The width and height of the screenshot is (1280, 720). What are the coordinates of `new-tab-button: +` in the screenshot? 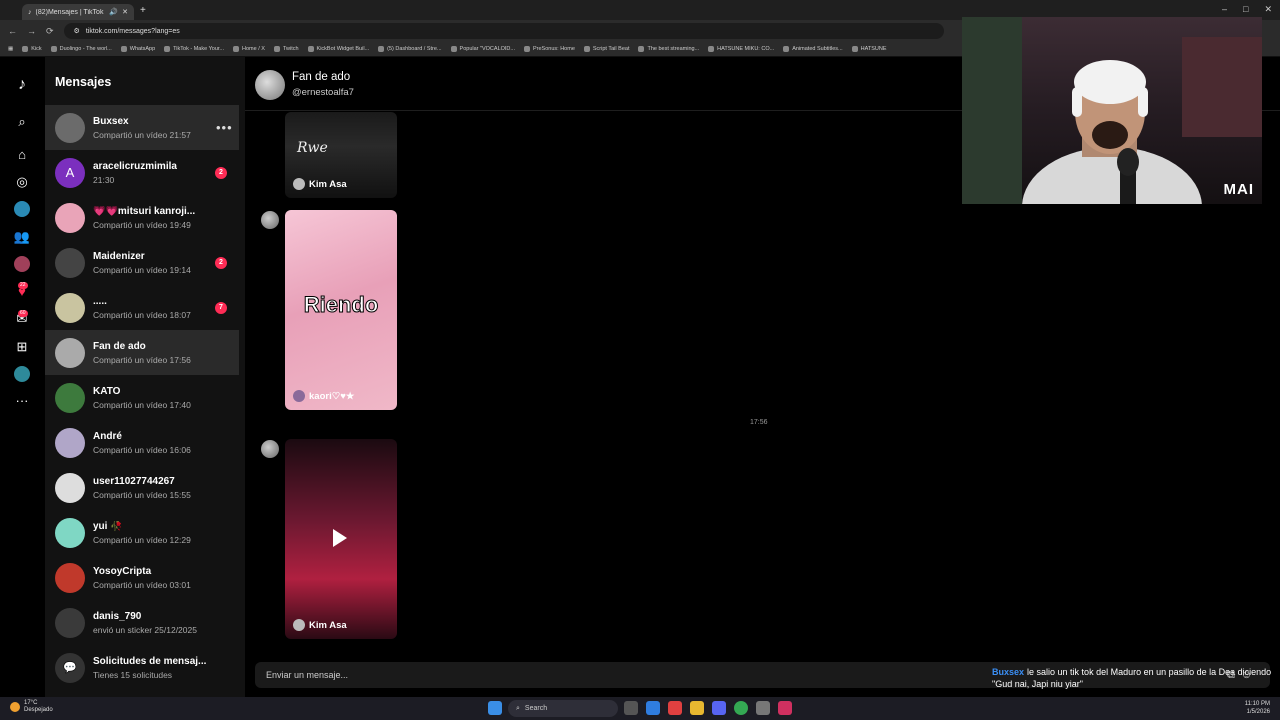 It's located at (143, 10).